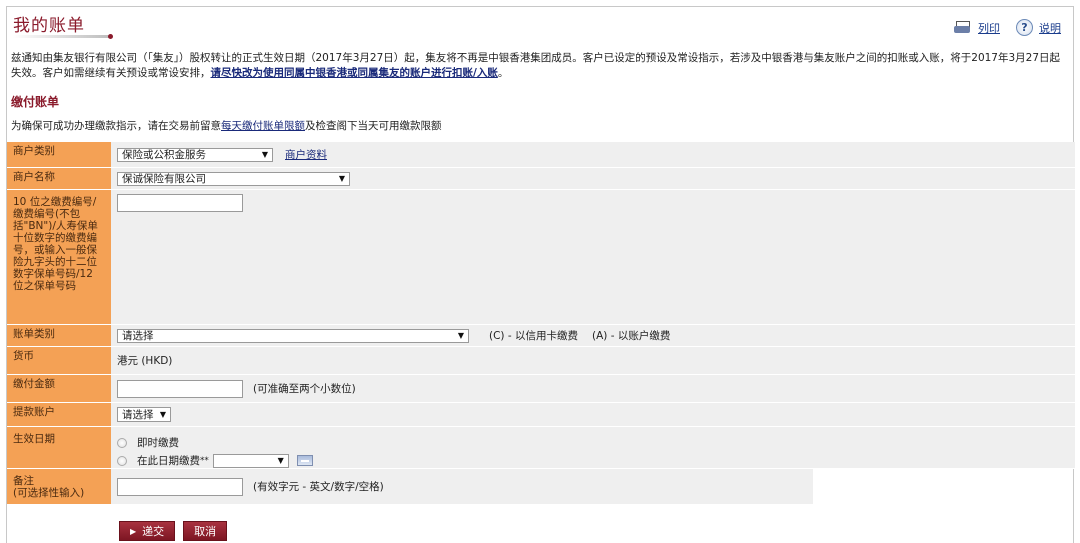 The image size is (1080, 543). Describe the element at coordinates (168, 461) in the screenshot. I see `pay-on-date-label: 在此日期缴费` at that location.